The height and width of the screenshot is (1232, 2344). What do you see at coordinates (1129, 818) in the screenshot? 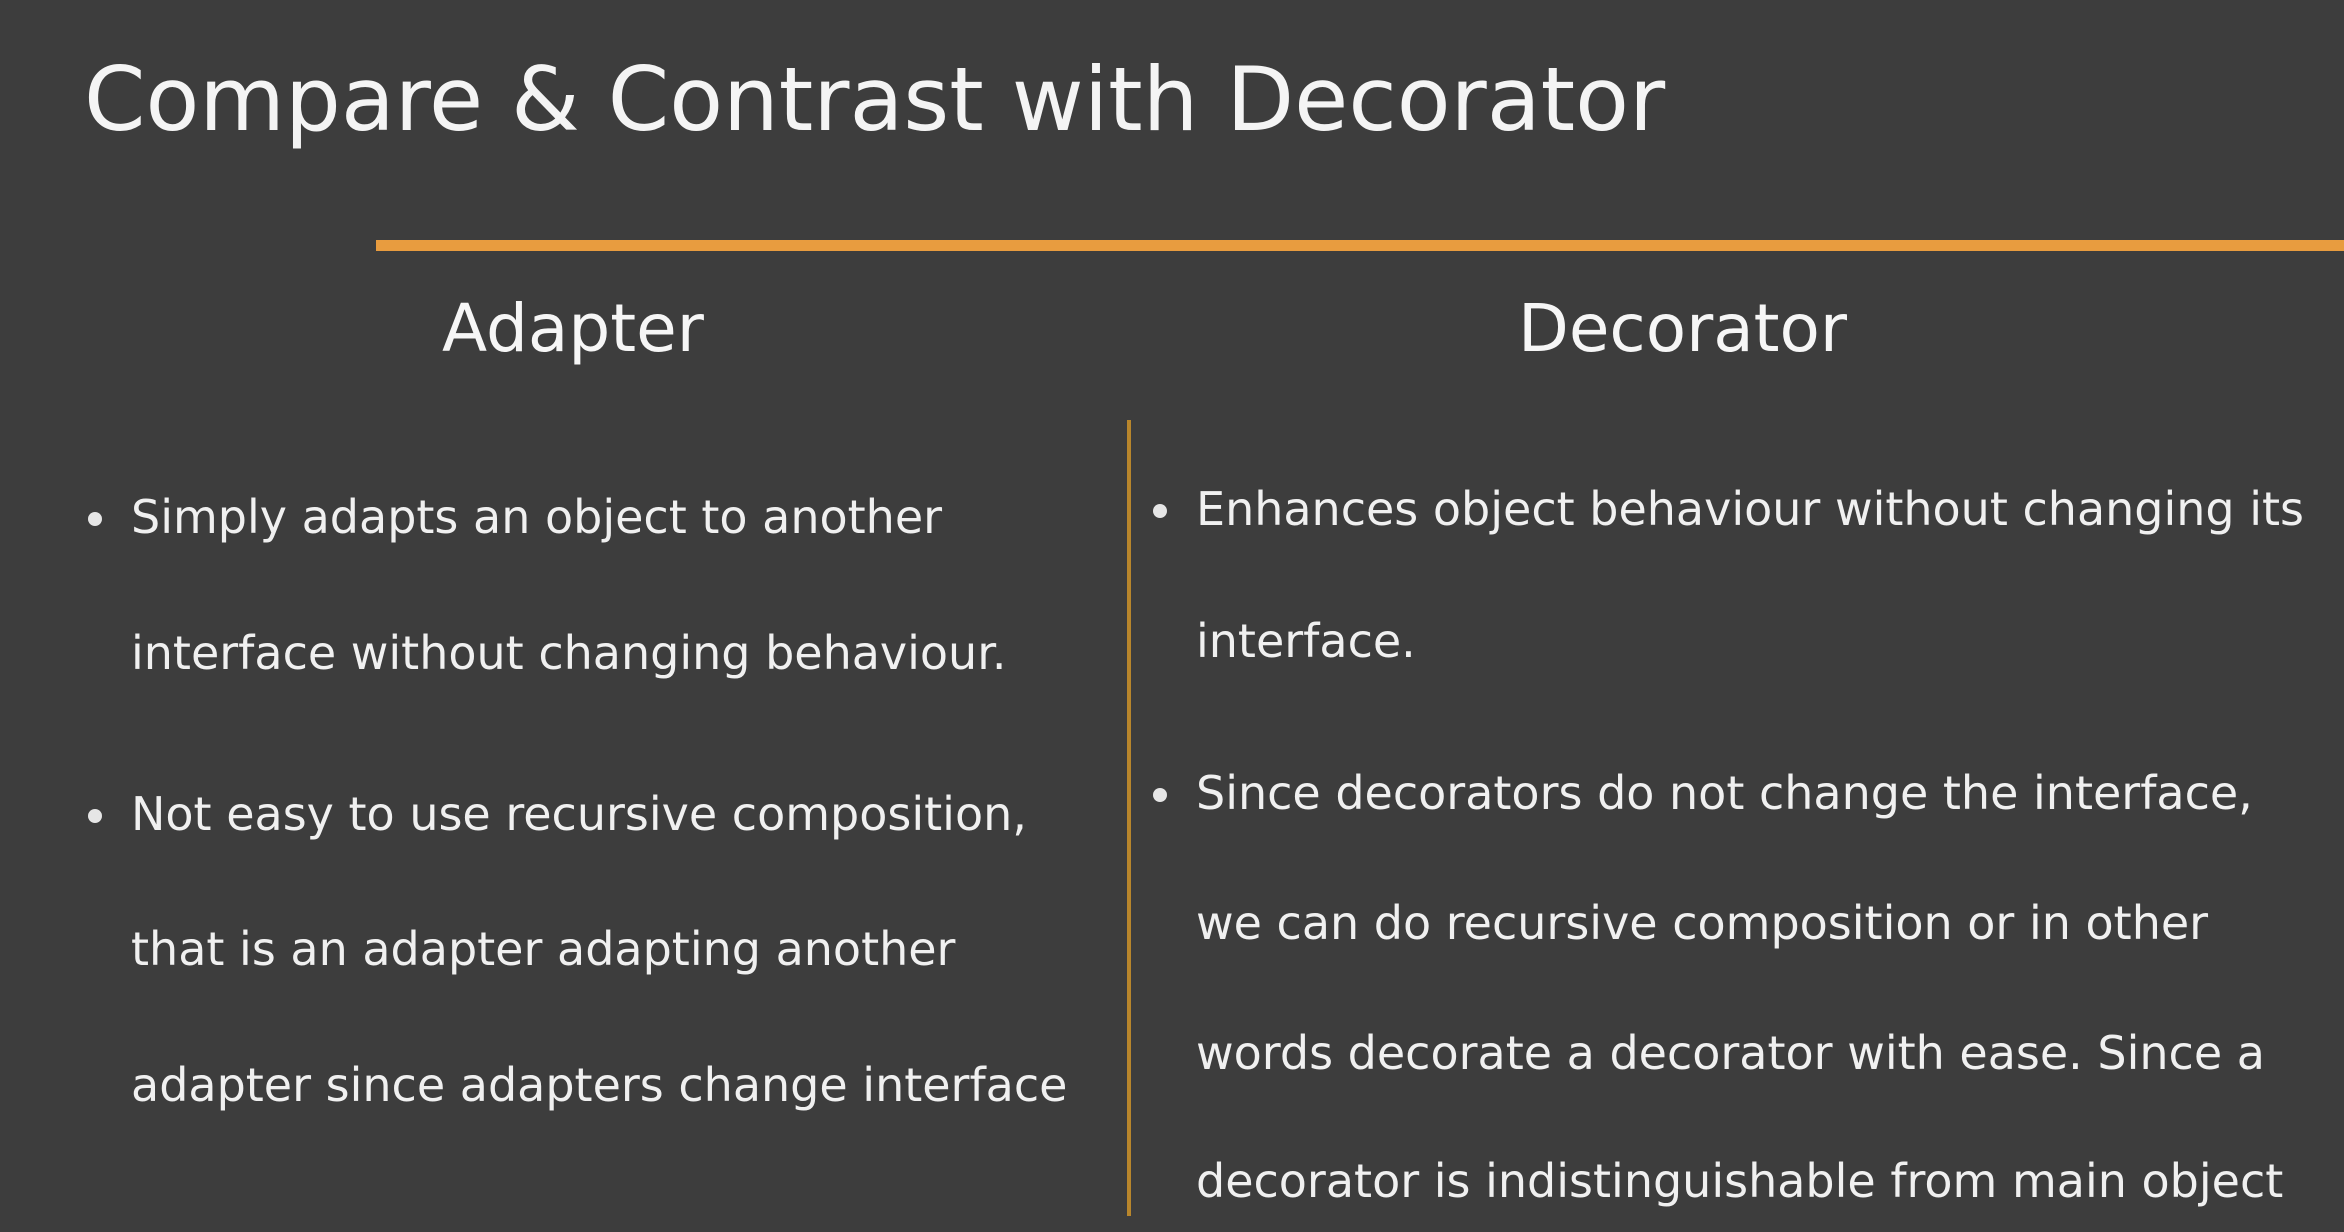
I see `column-divider` at bounding box center [1129, 818].